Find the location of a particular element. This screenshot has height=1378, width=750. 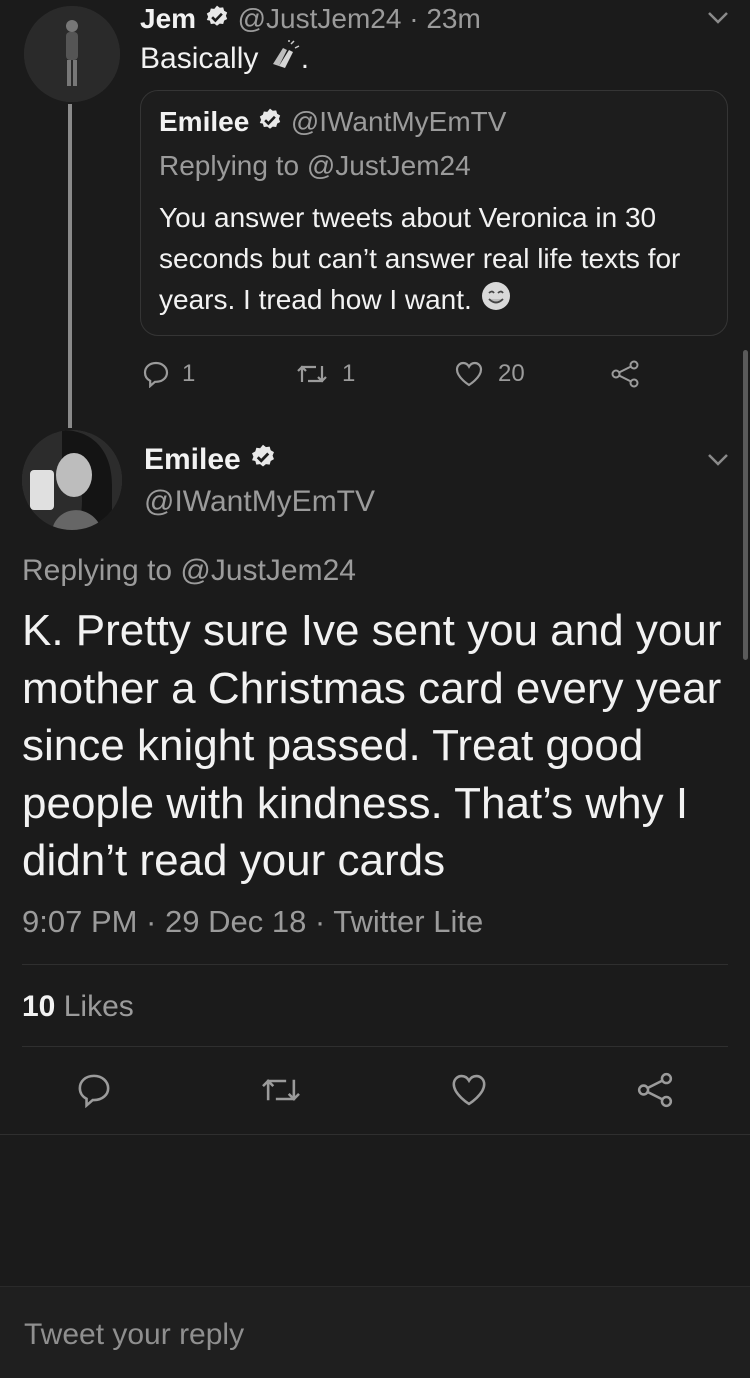

author-handle: @IWantMyEmTV is located at coordinates (259, 502).